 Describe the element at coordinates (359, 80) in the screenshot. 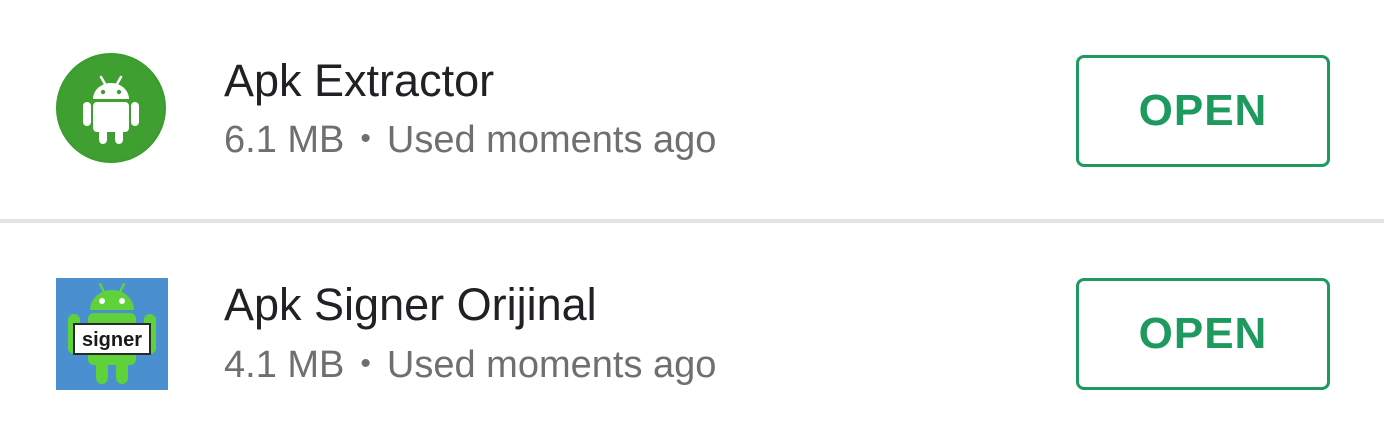

I see `app-name: Apk Extractor` at that location.